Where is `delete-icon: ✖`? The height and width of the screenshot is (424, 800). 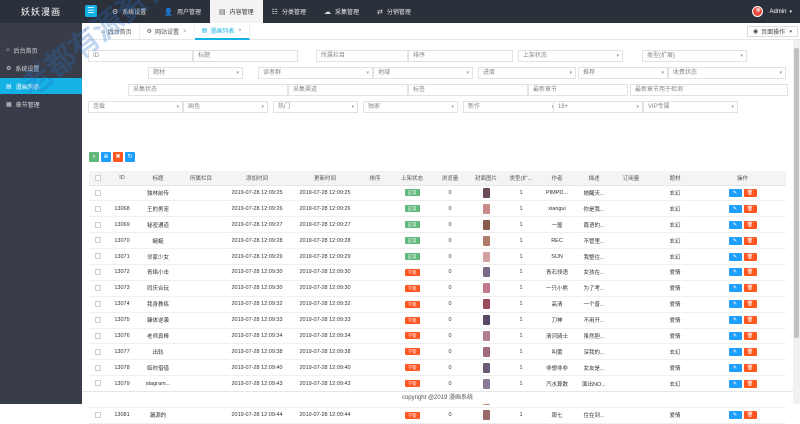 delete-icon: ✖ is located at coordinates (118, 157).